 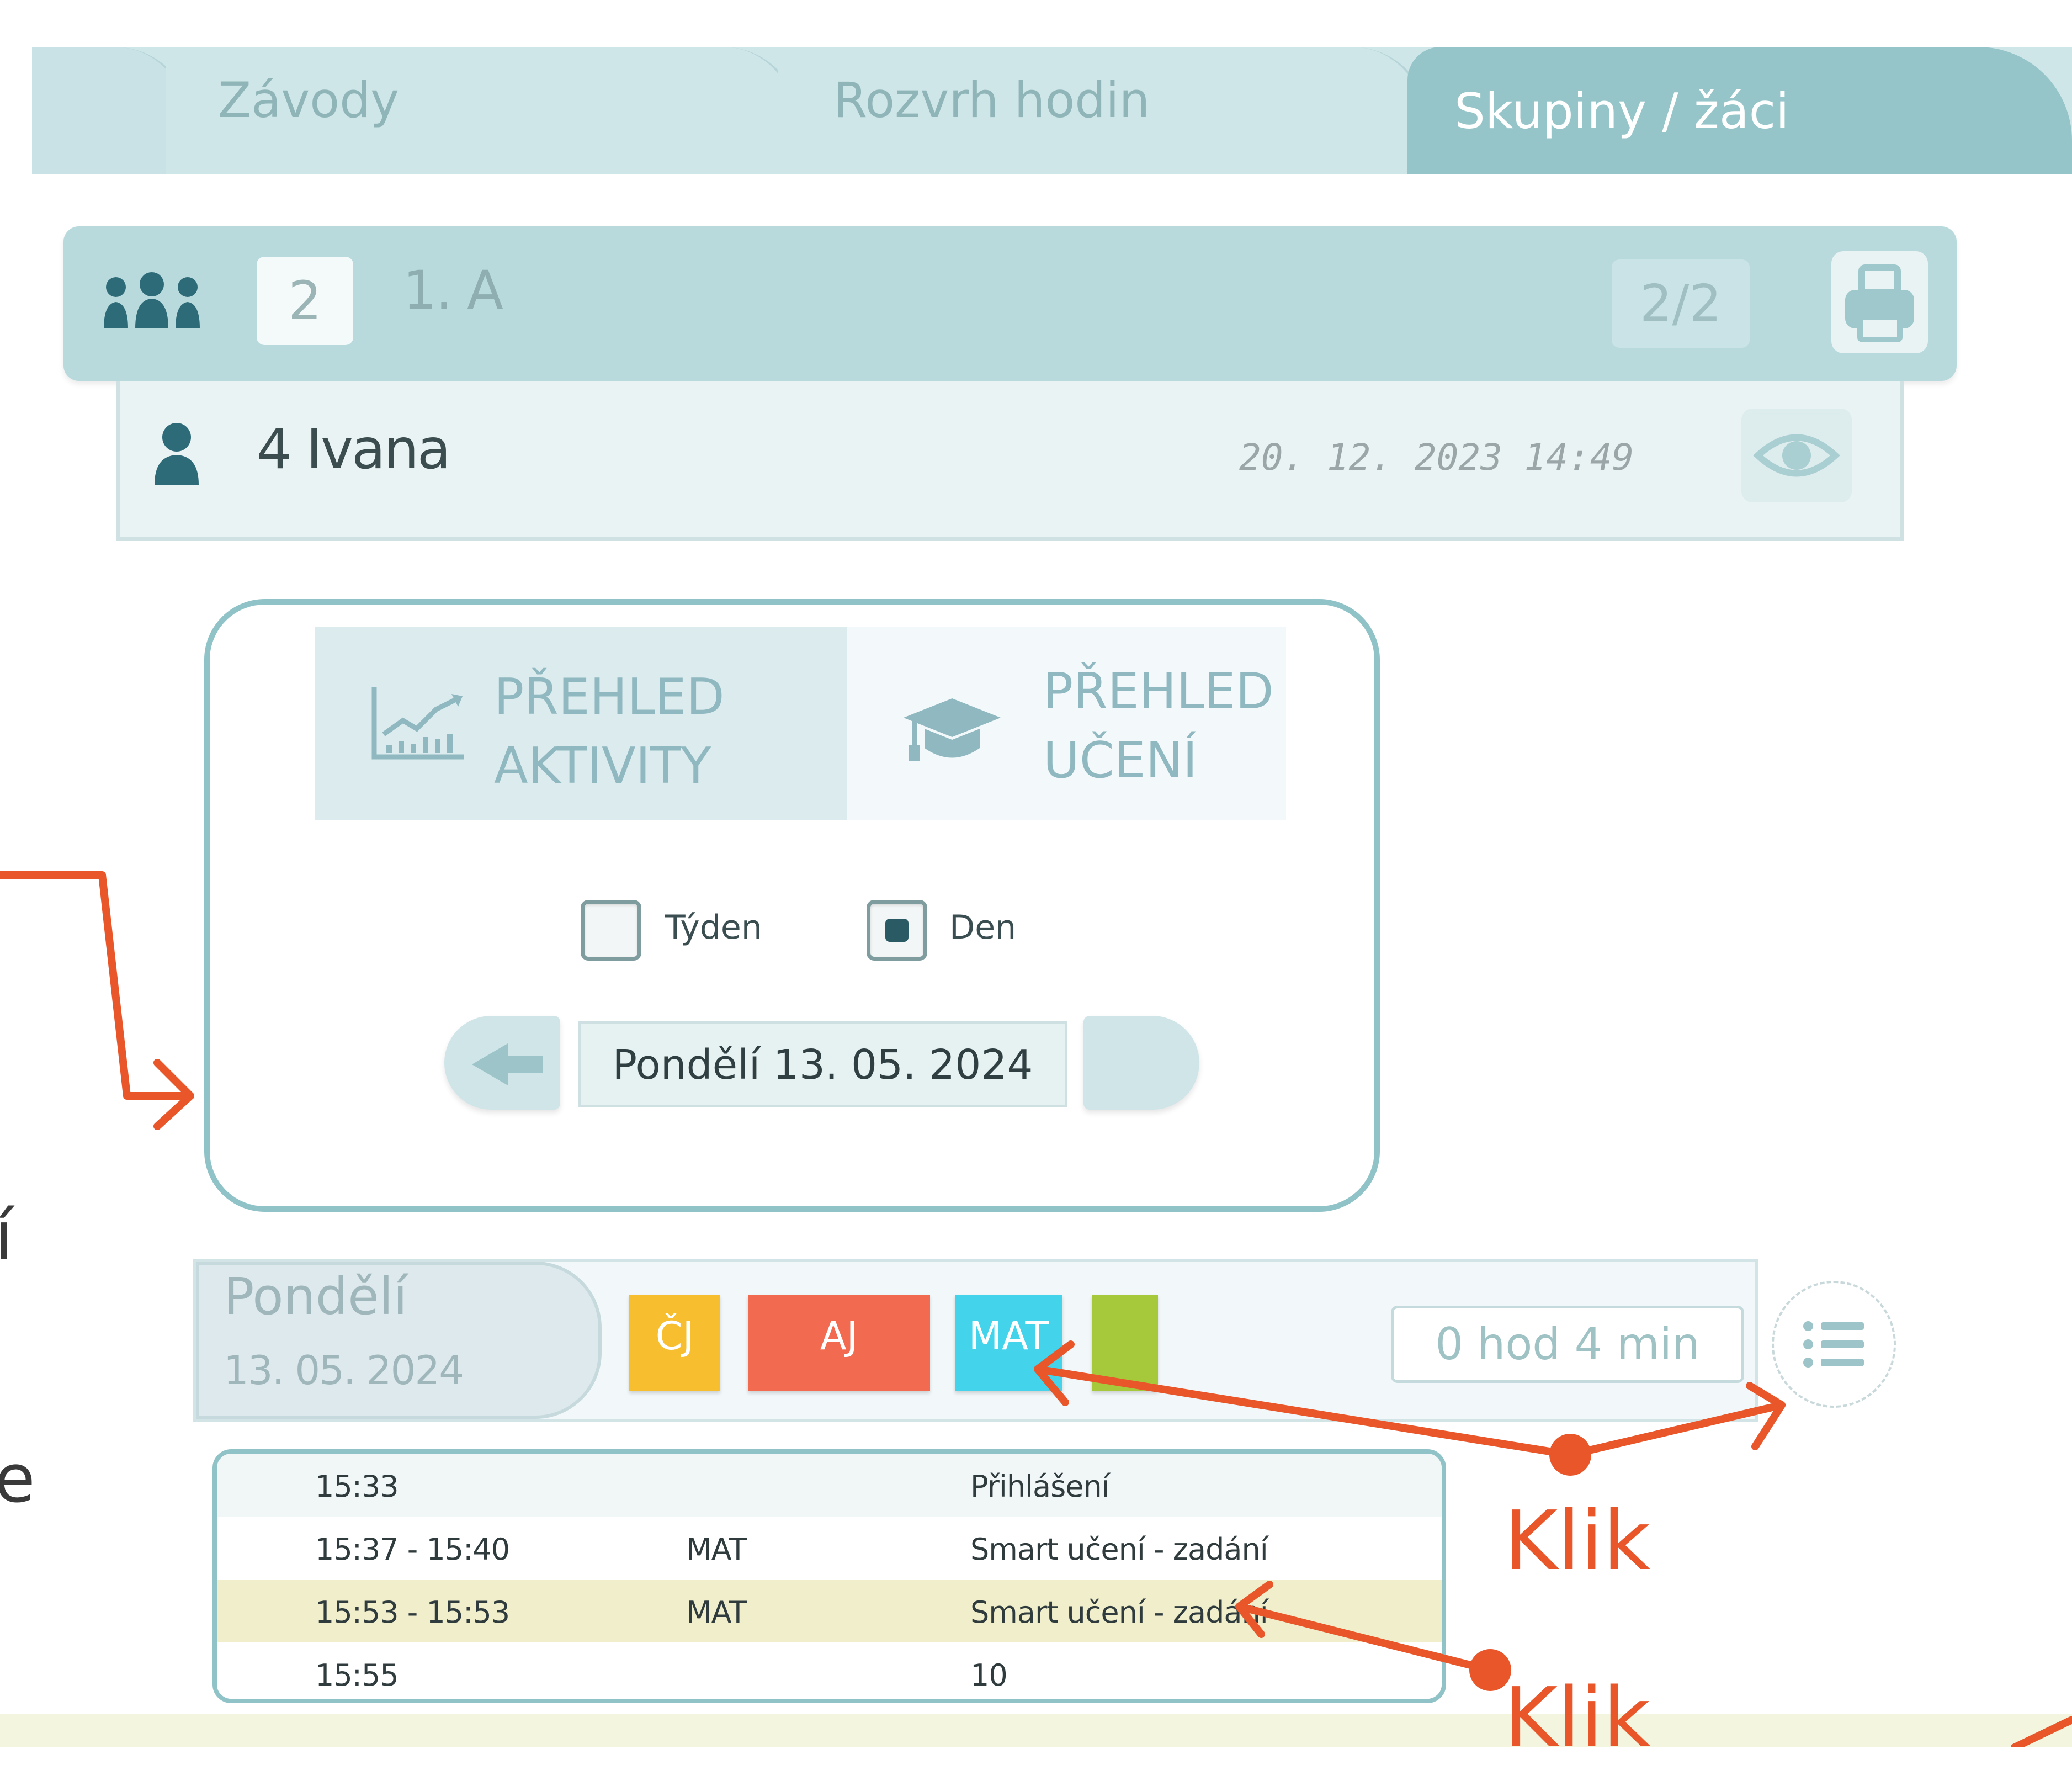 What do you see at coordinates (1577, 1540) in the screenshot?
I see `klik-label-1: Klik` at bounding box center [1577, 1540].